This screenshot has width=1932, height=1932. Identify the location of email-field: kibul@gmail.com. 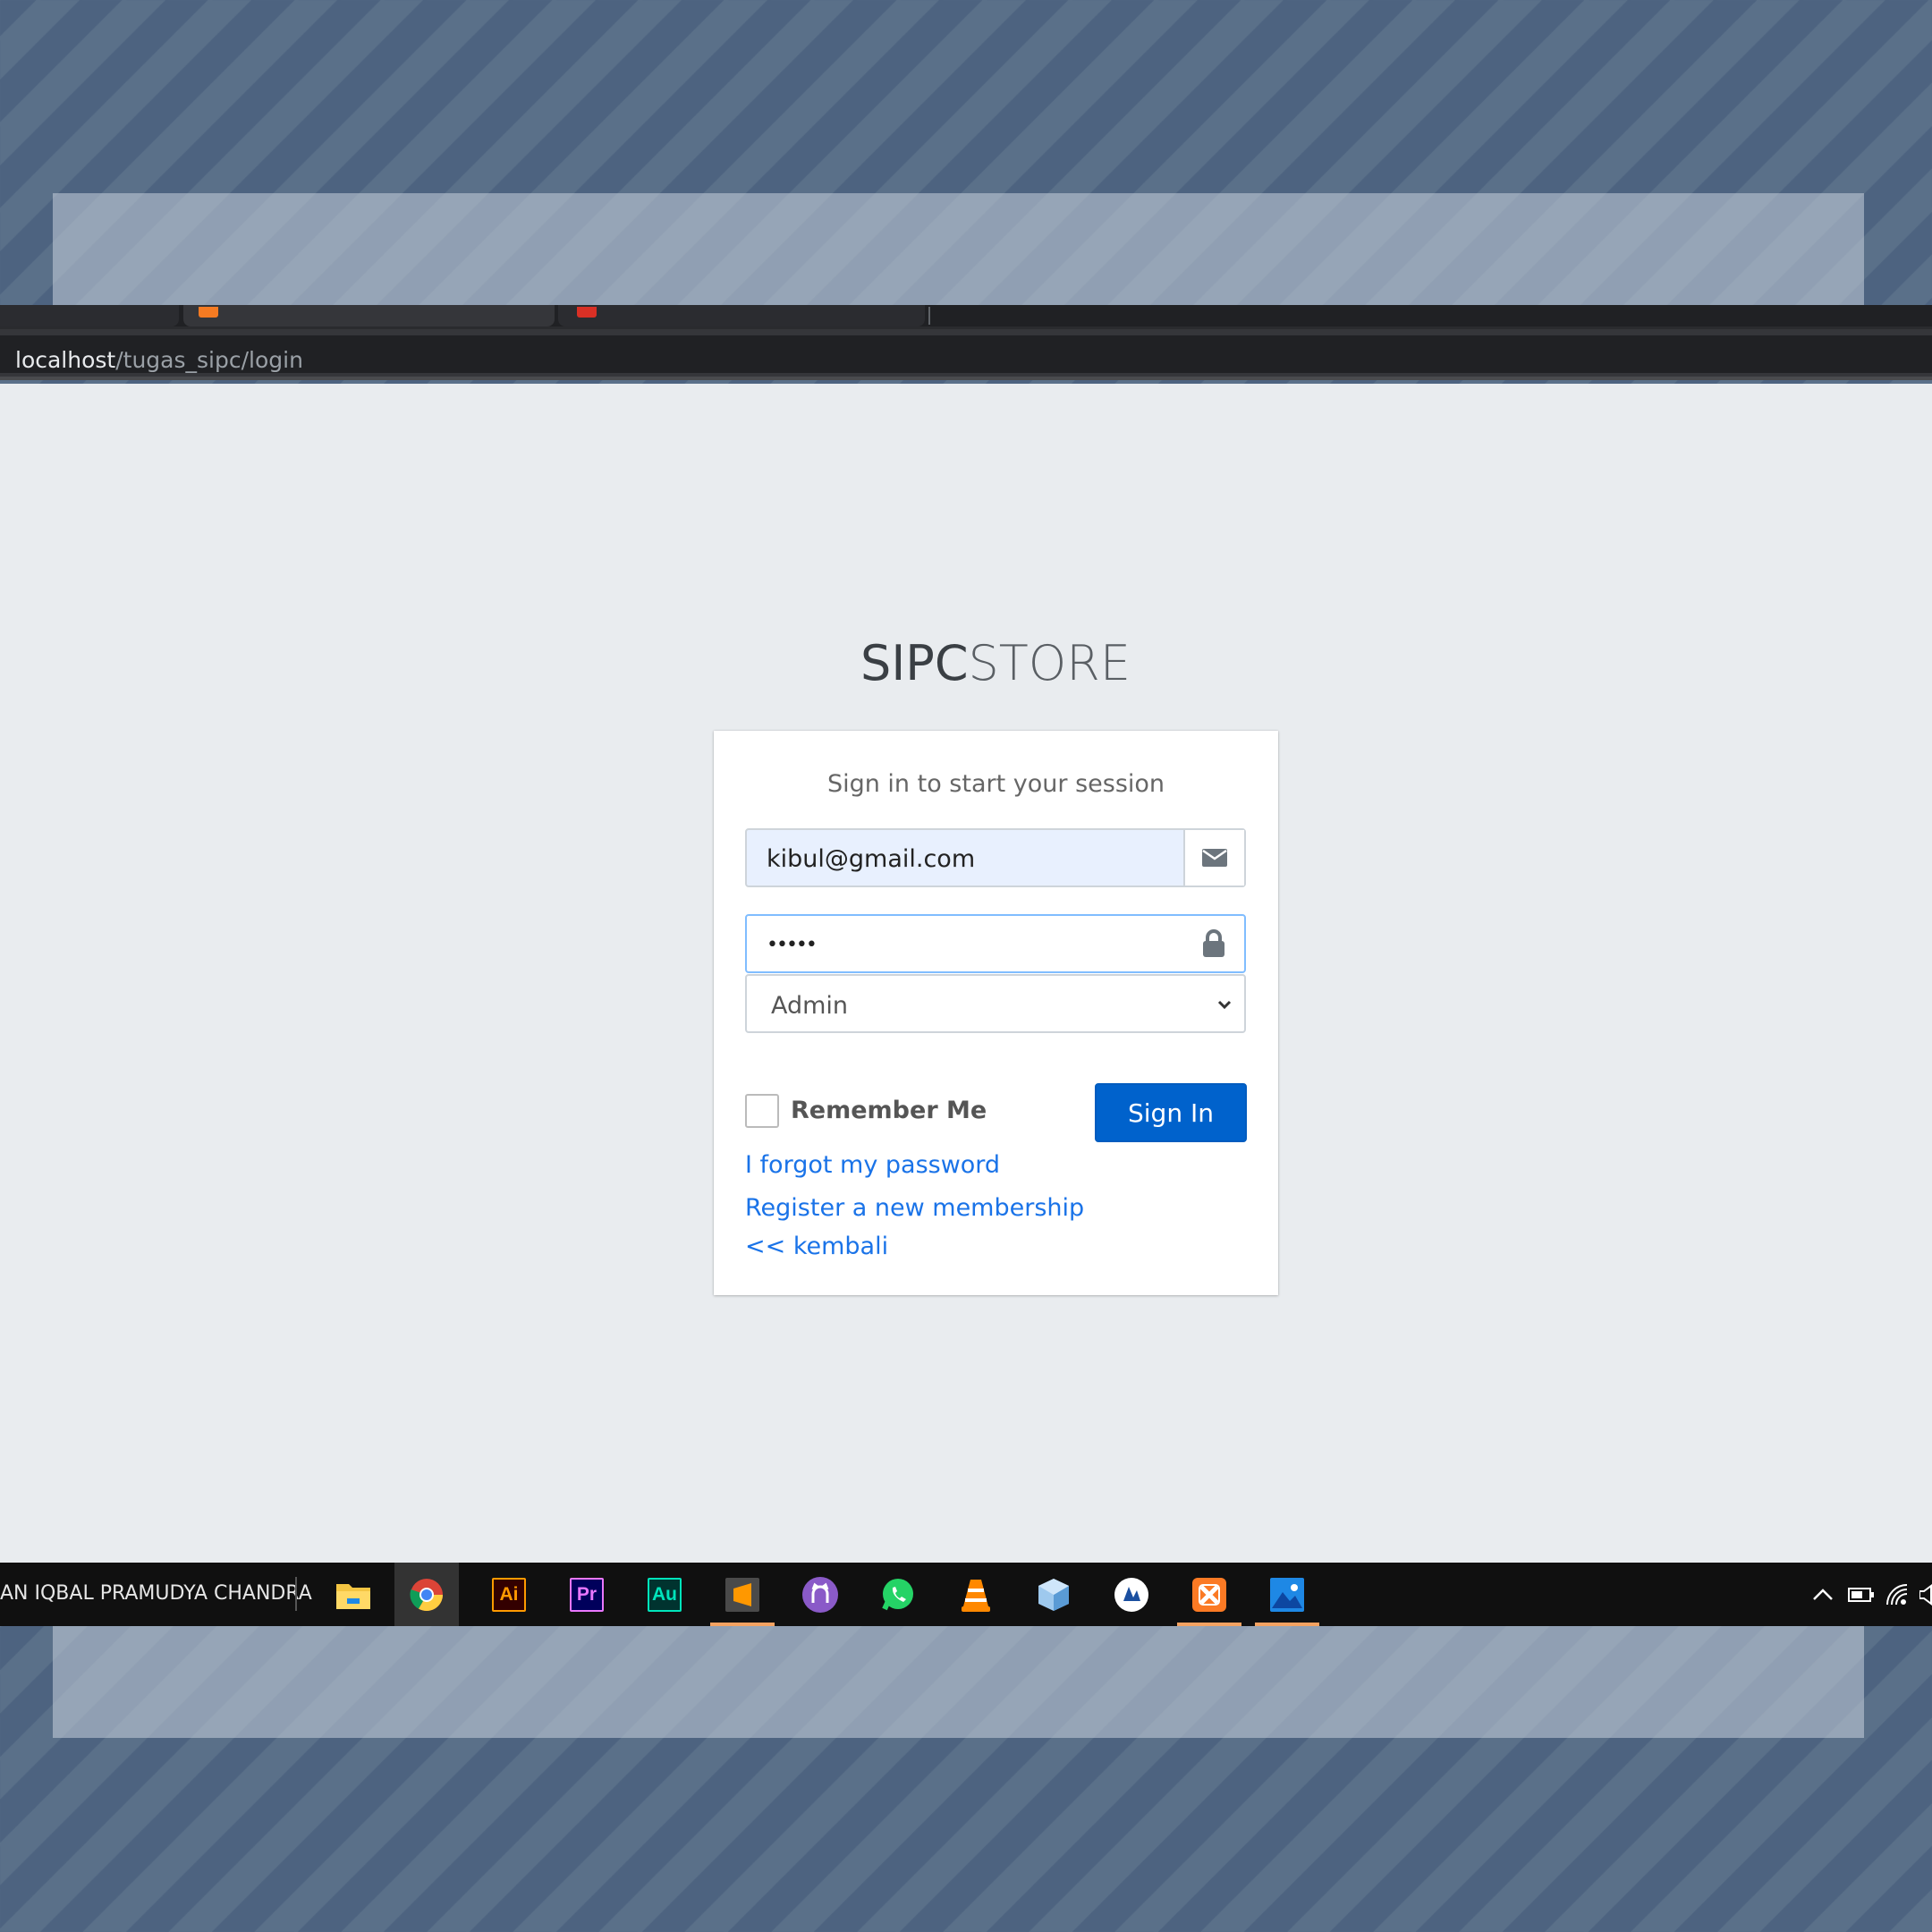
(871, 859).